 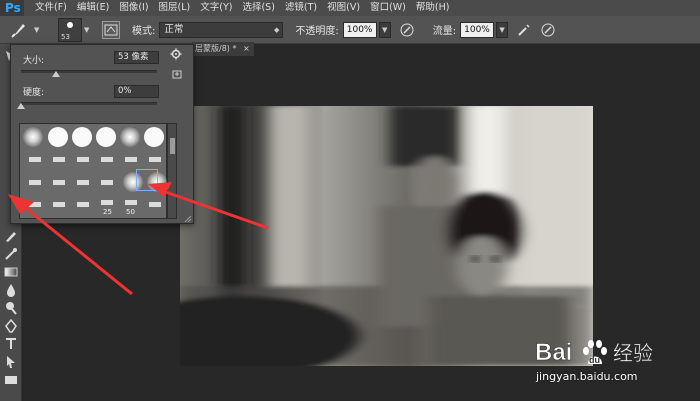 What do you see at coordinates (144, 31) in the screenshot?
I see `mode-label: 模式:` at bounding box center [144, 31].